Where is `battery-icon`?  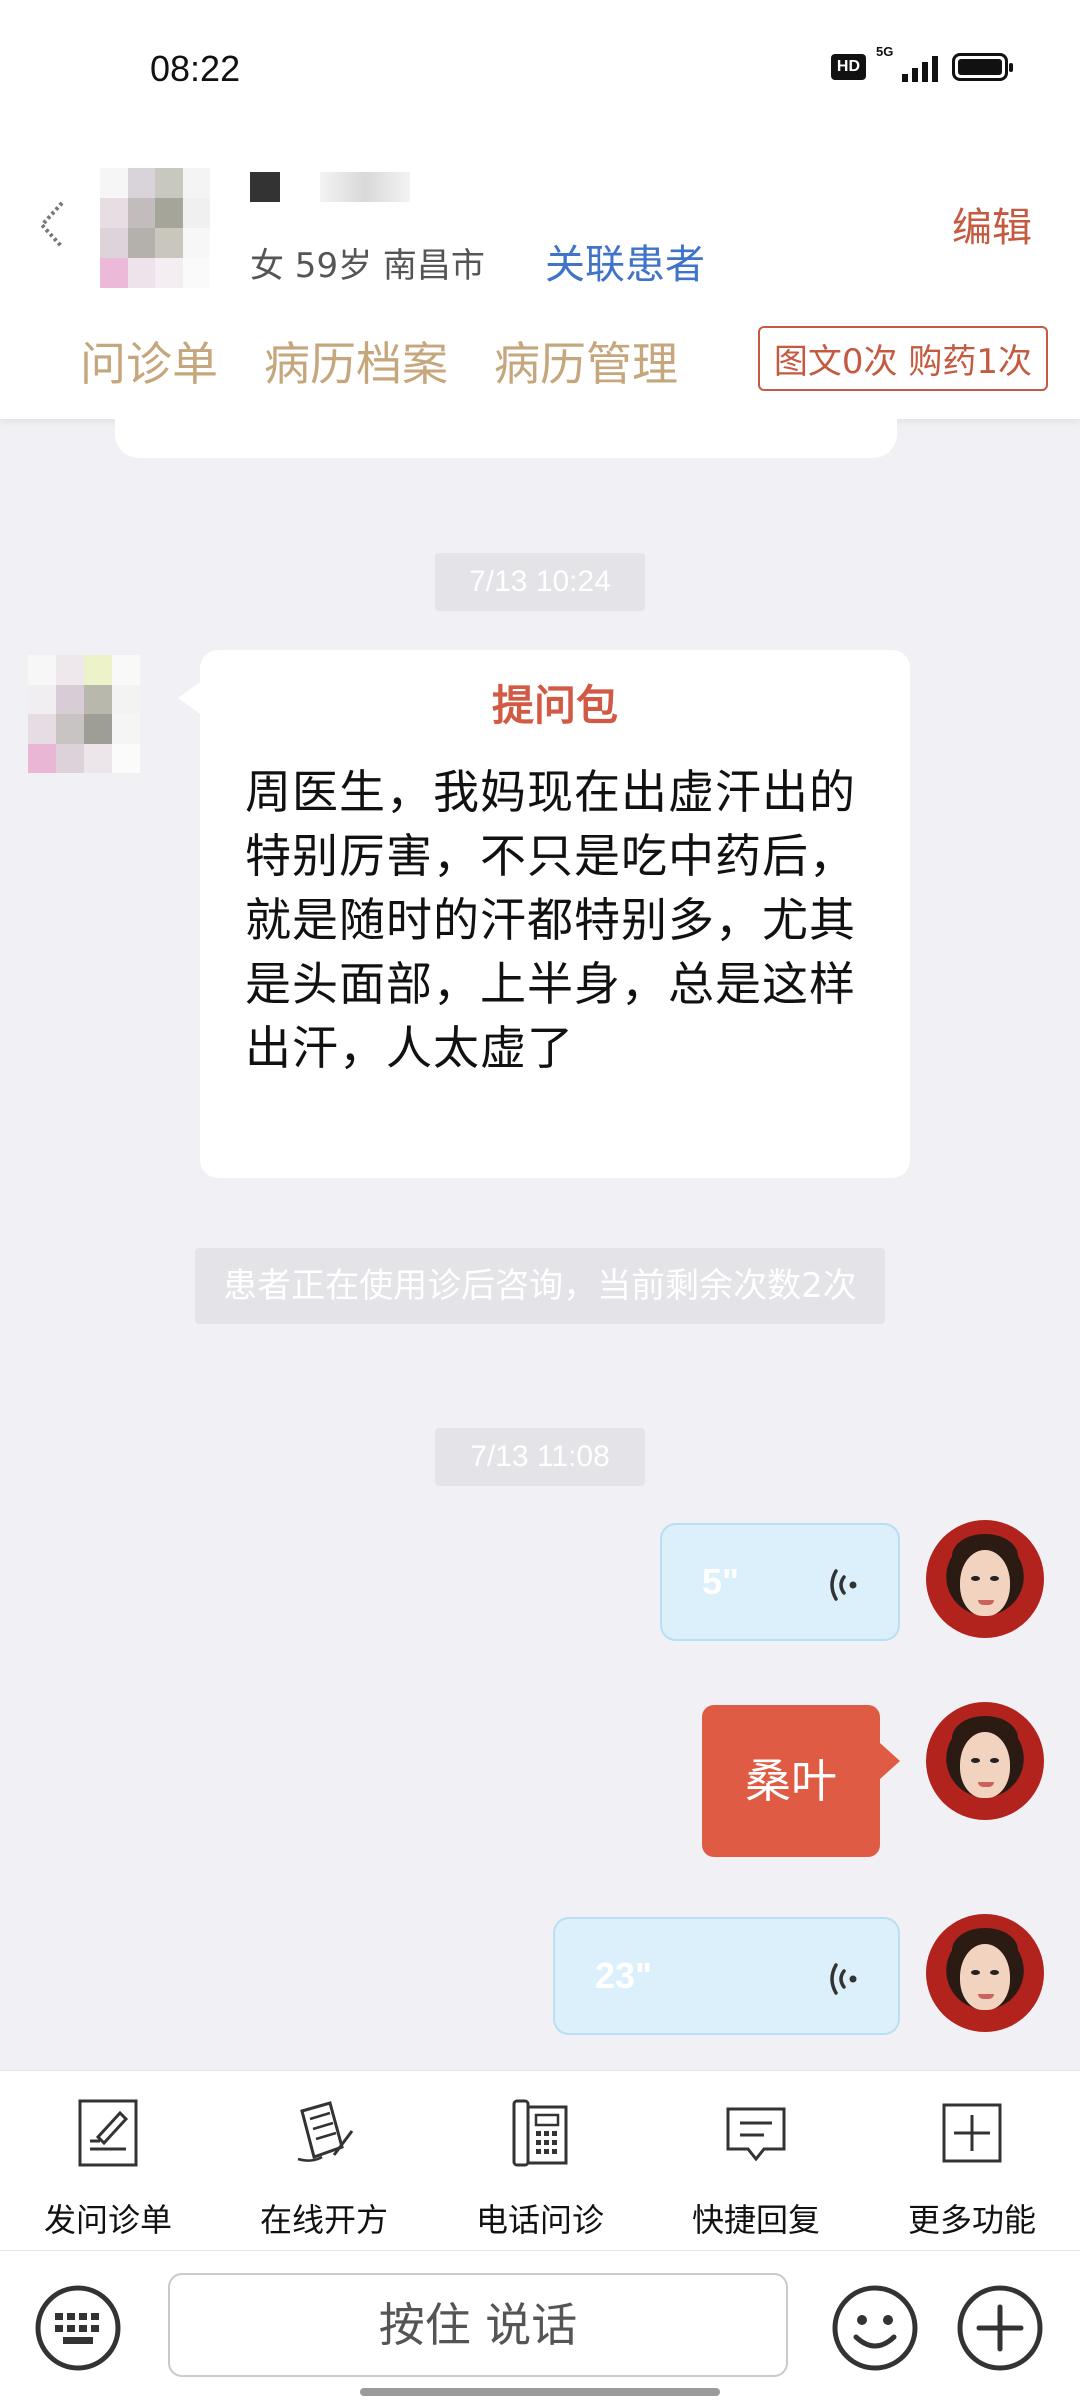 battery-icon is located at coordinates (982, 67).